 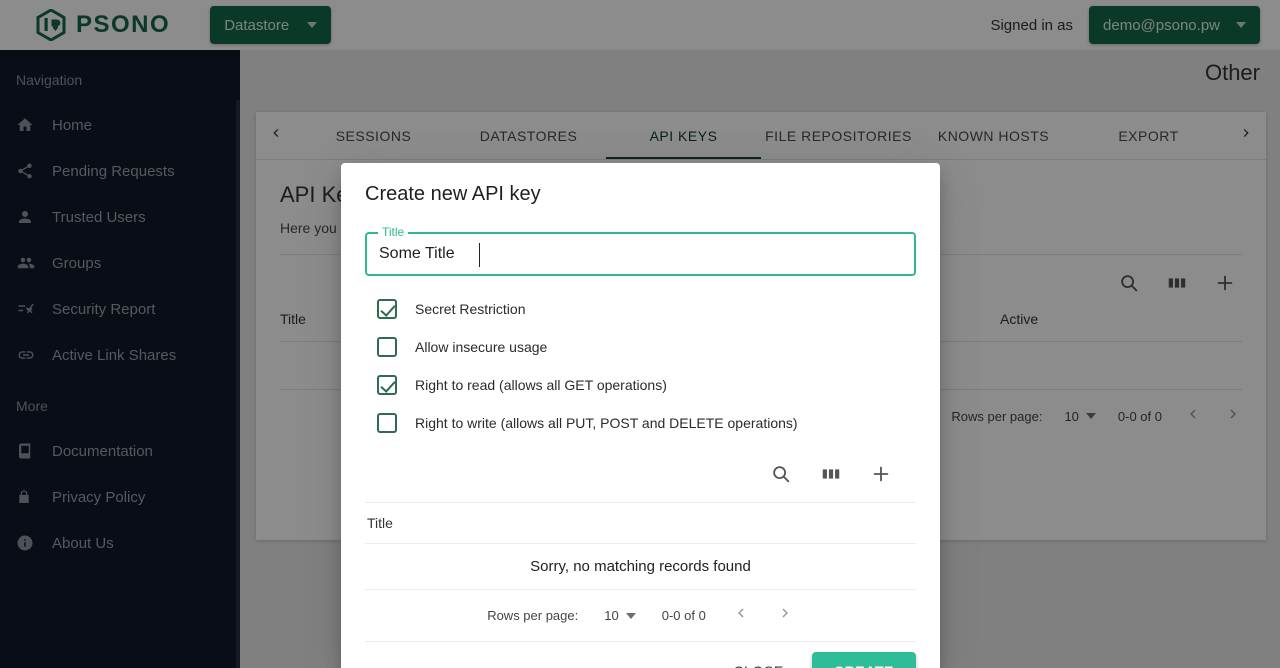 What do you see at coordinates (640, 523) in the screenshot?
I see `column-header-title: Title` at bounding box center [640, 523].